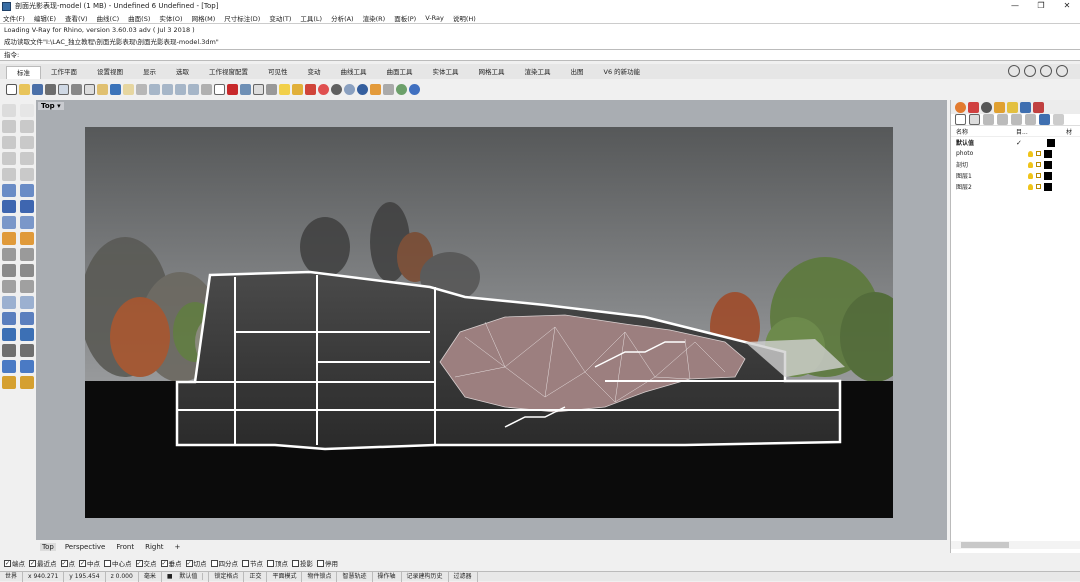 This screenshot has height=582, width=1080. I want to click on toggle-grid-snap: 锁定格点, so click(227, 576).